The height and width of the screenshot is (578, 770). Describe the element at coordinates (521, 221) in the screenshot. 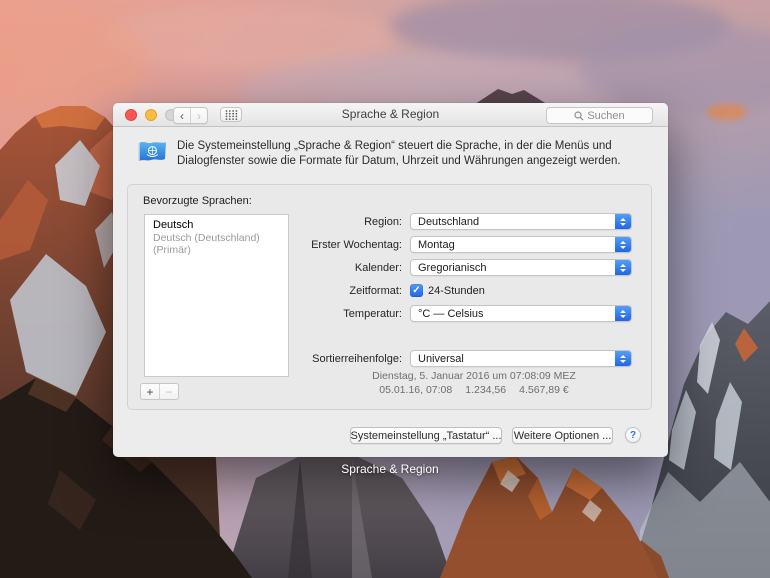

I see `region-popup: Deutschland` at that location.